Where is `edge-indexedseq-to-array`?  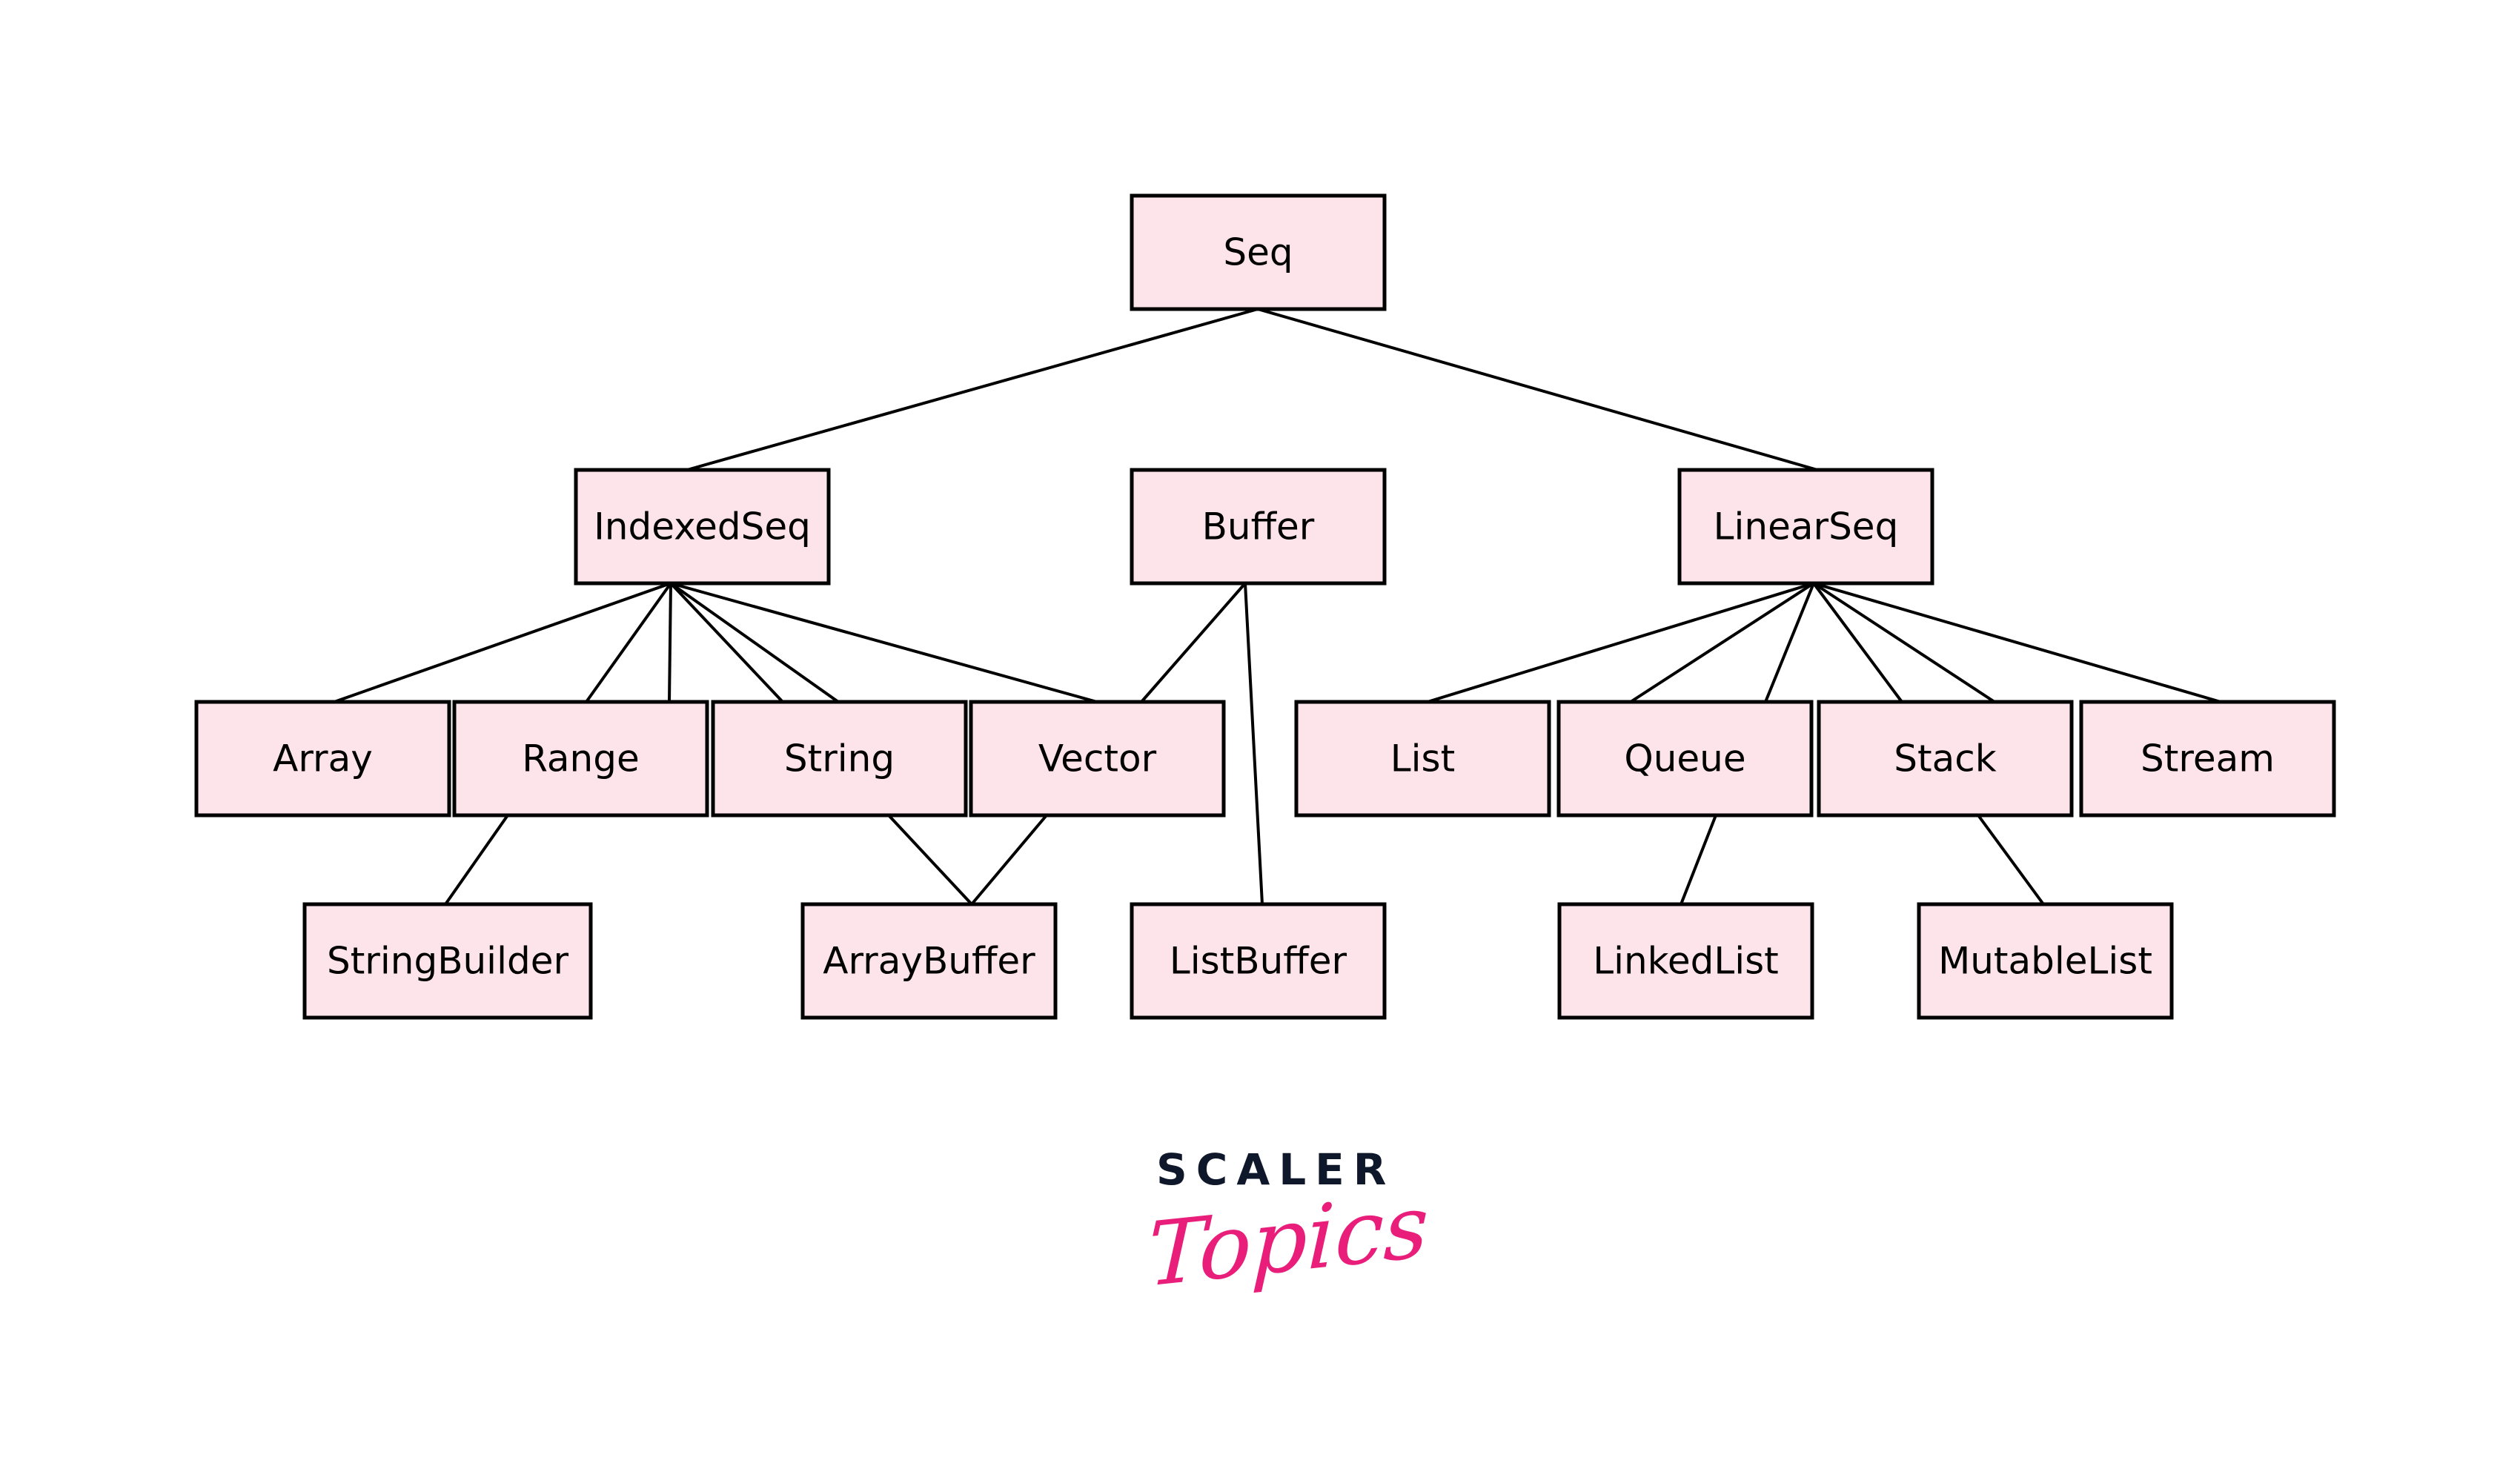 edge-indexedseq-to-array is located at coordinates (502, 642).